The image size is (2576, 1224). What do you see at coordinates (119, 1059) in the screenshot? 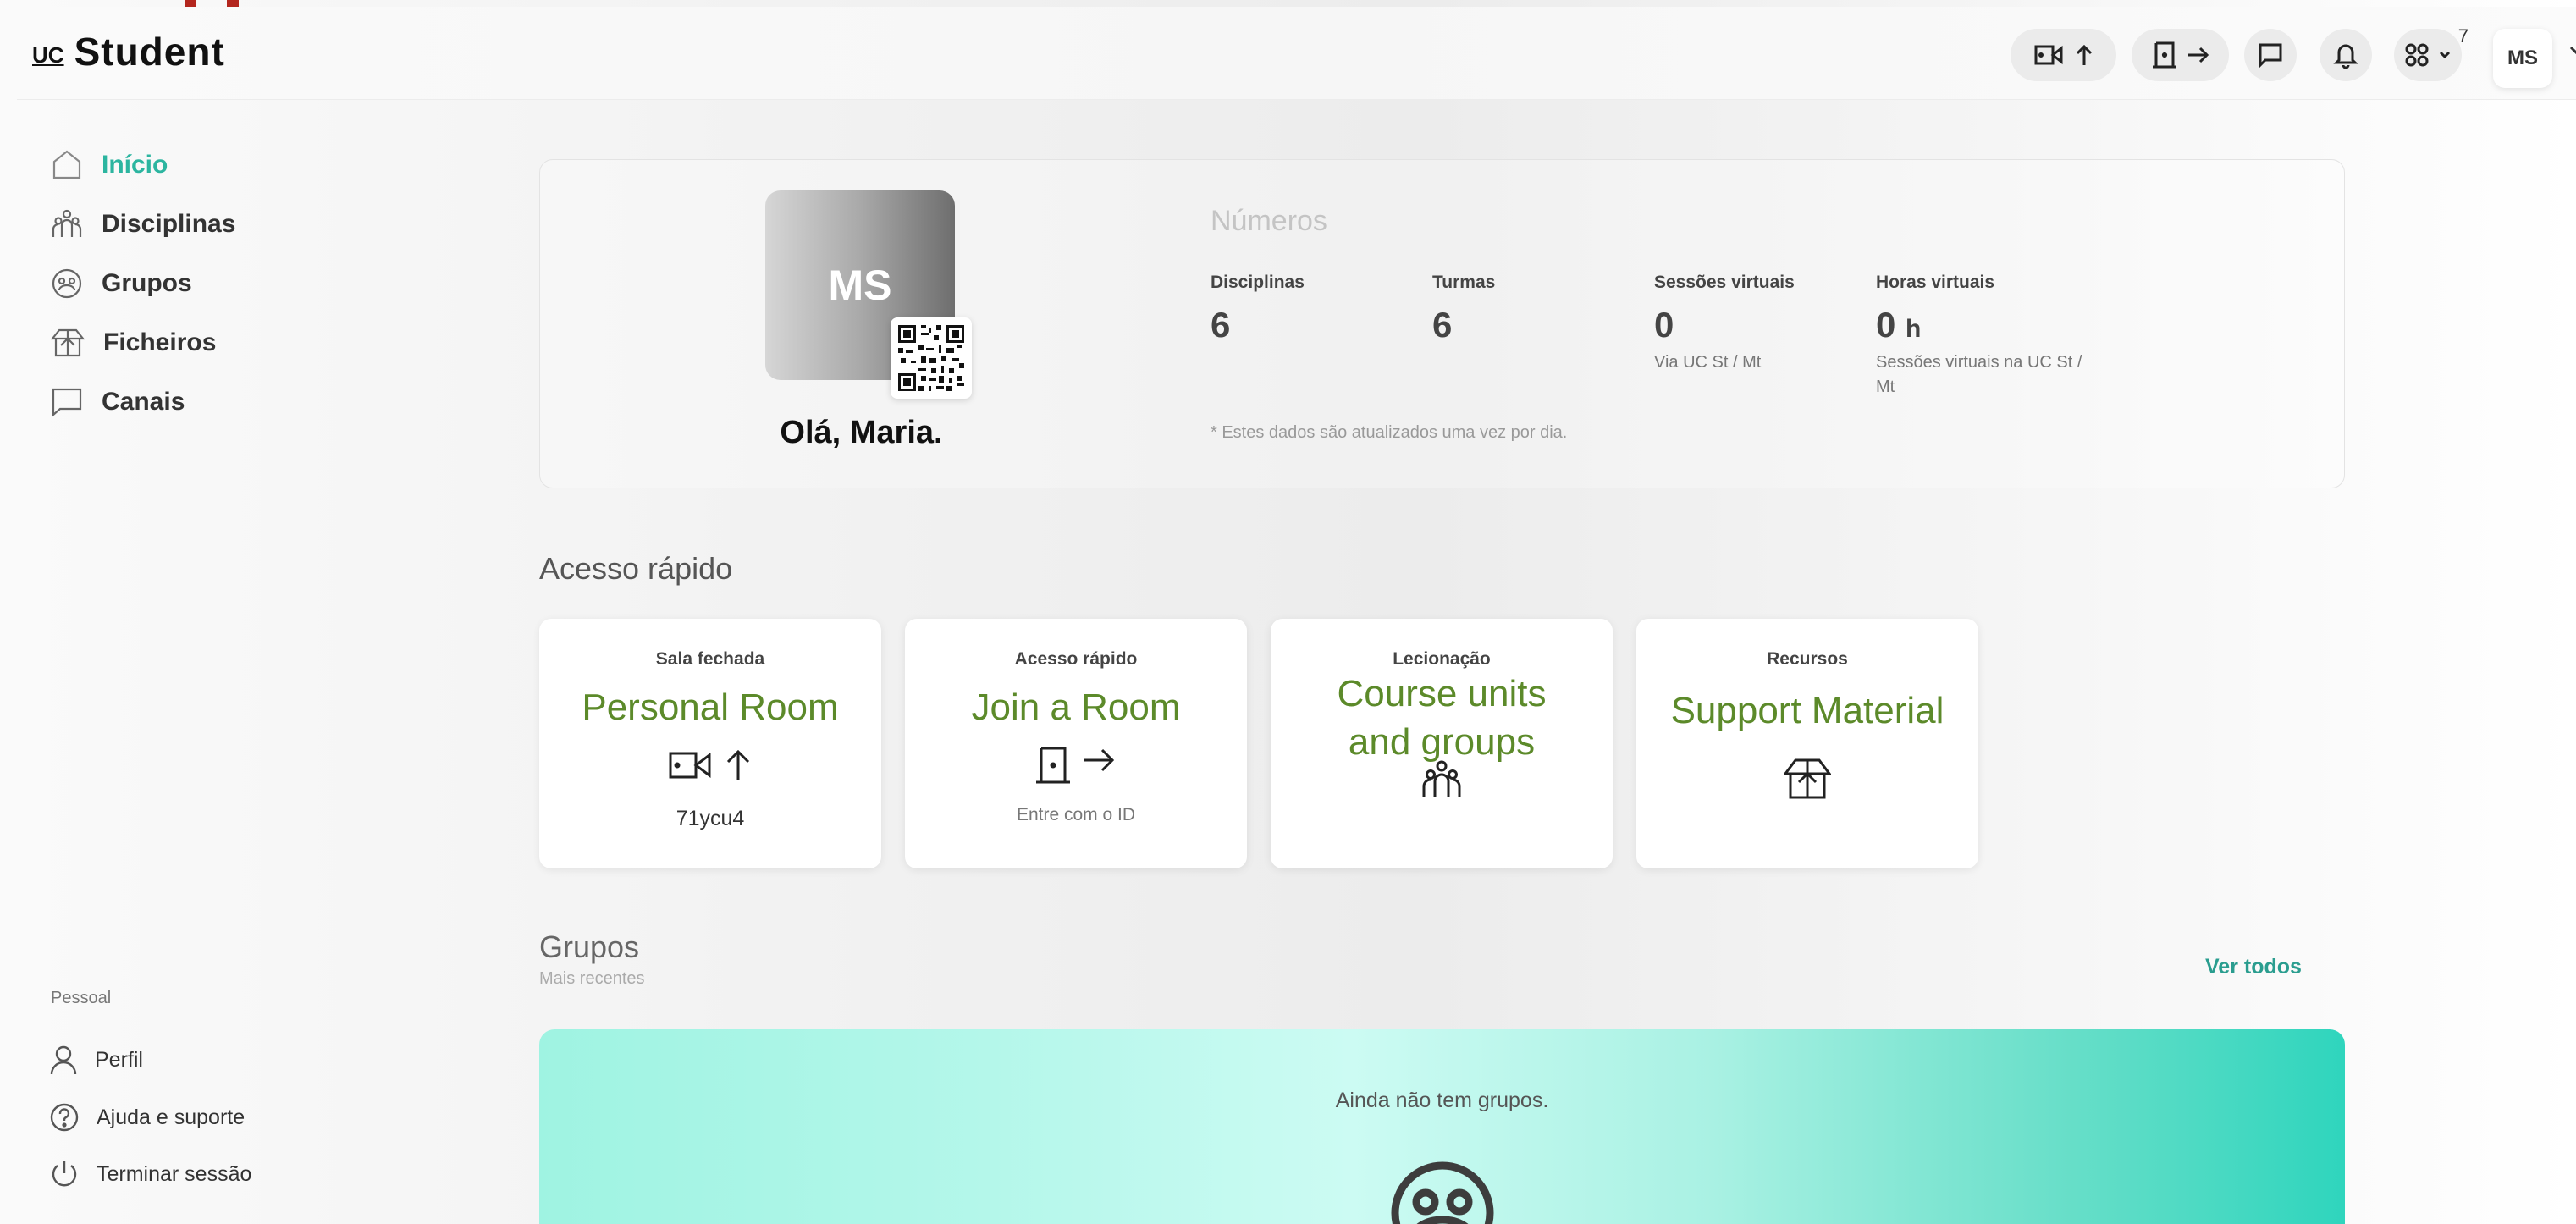
I see `sidebar-item-label: Perfil` at bounding box center [119, 1059].